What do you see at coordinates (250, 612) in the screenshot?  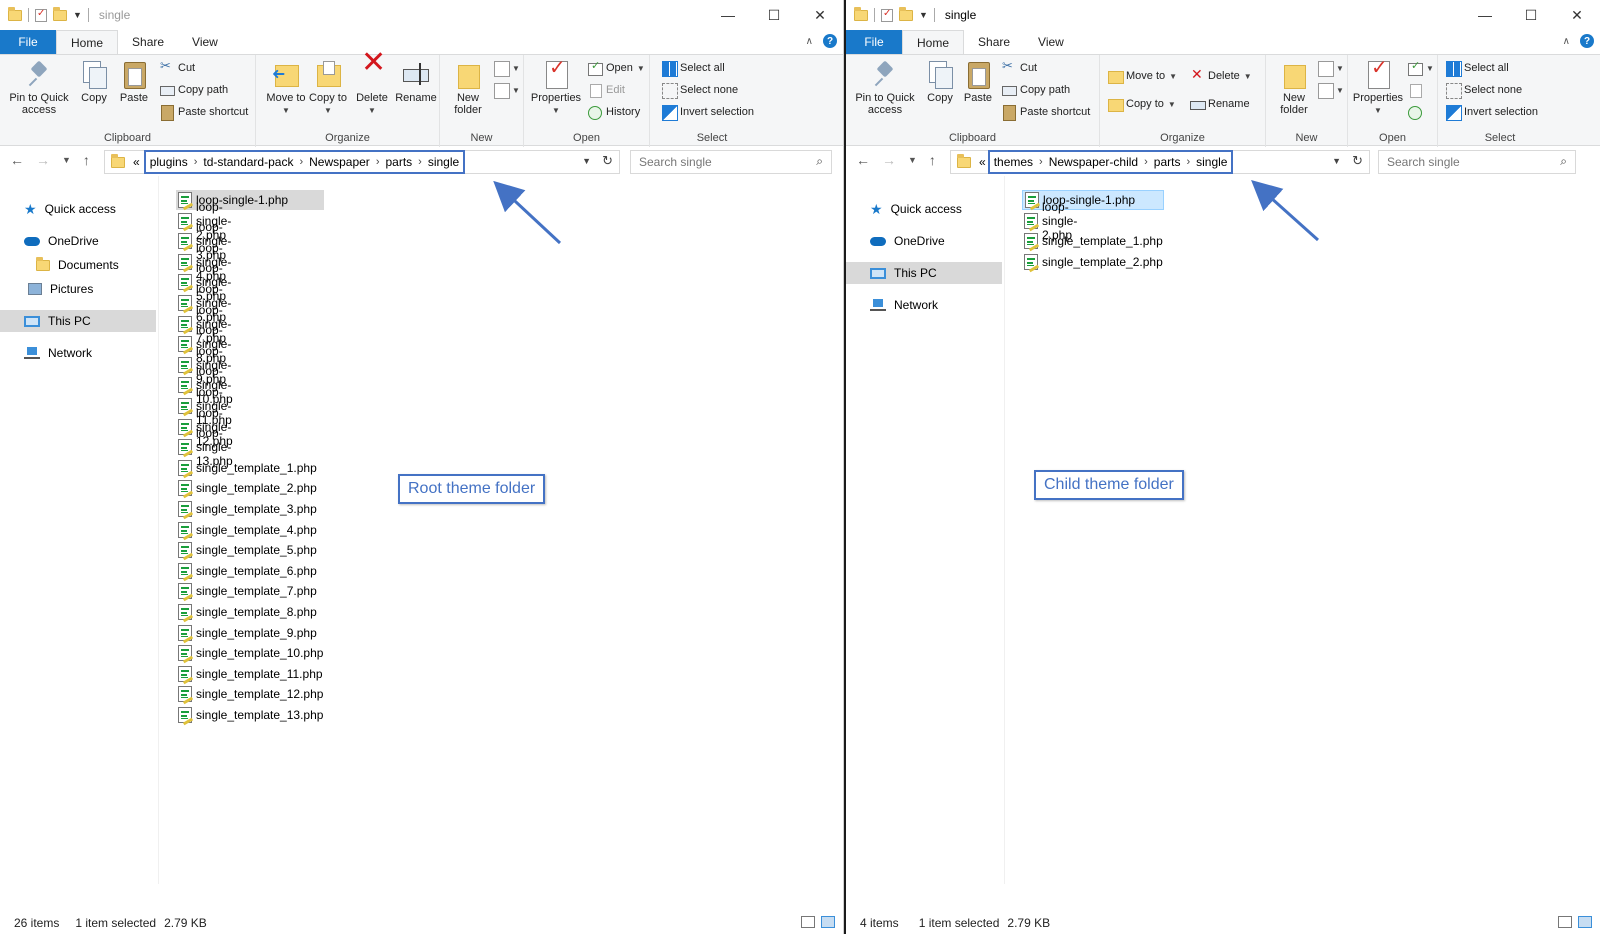 I see `file-item: single_template_8.php` at bounding box center [250, 612].